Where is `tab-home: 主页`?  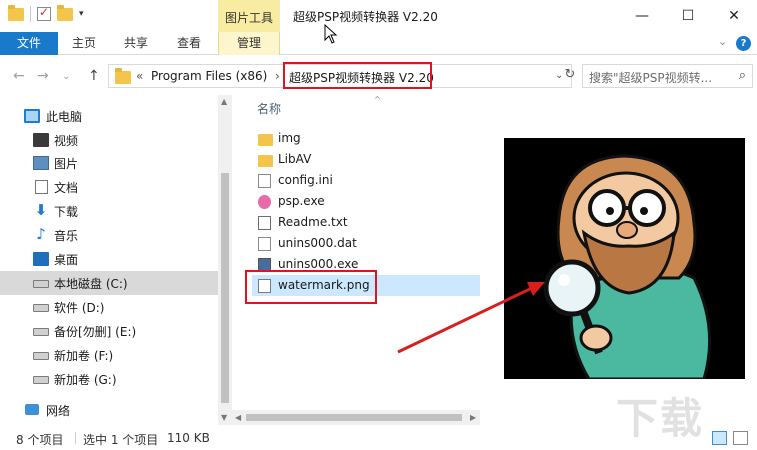
tab-home: 主页 is located at coordinates (84, 43).